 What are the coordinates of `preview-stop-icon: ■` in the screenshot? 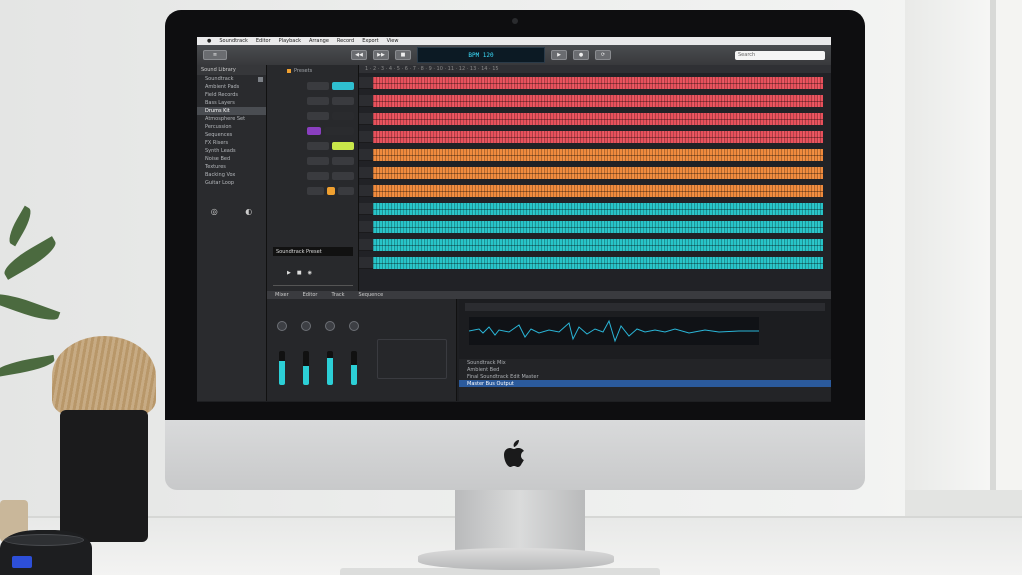 It's located at (299, 273).